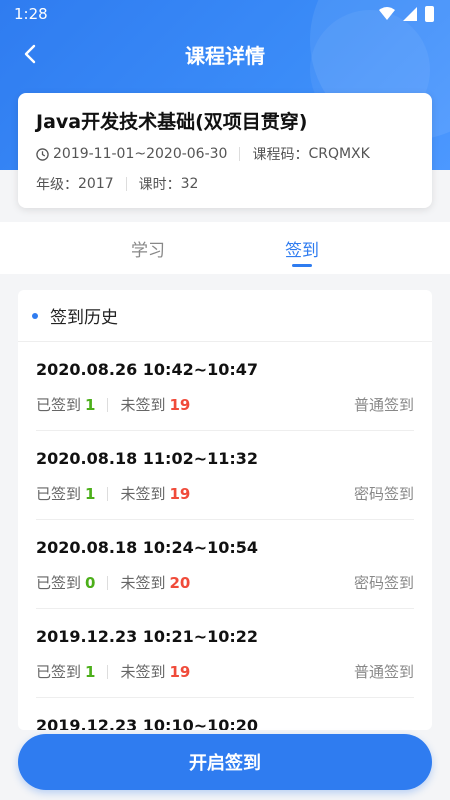 The height and width of the screenshot is (800, 450). Describe the element at coordinates (302, 248) in the screenshot. I see `tab-signin: 签到` at that location.